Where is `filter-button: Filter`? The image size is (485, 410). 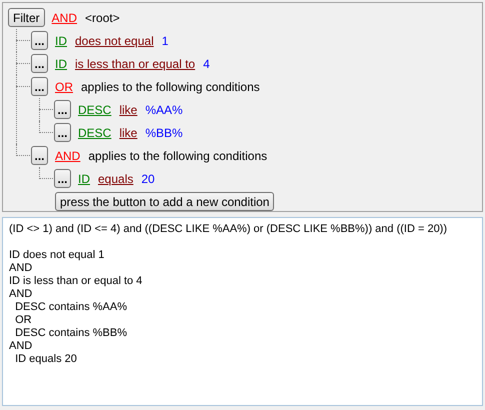
filter-button: Filter is located at coordinates (26, 17).